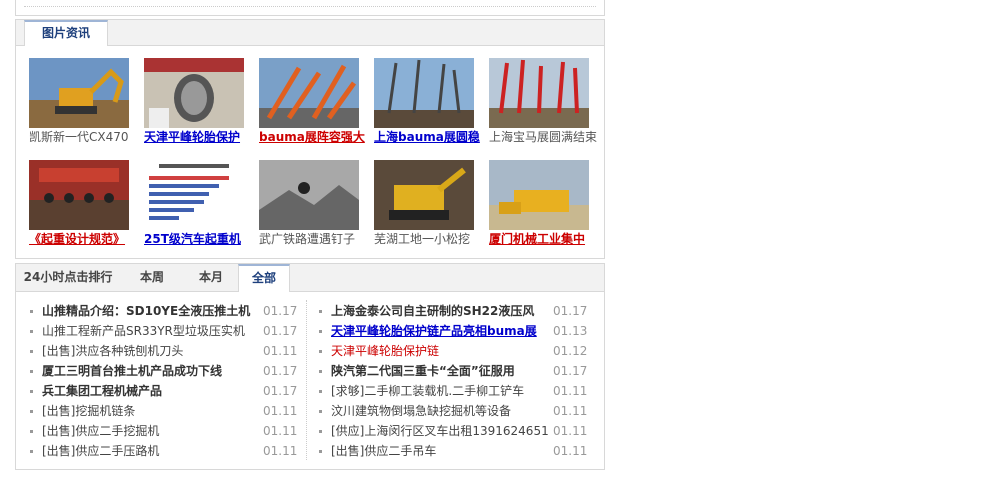  Describe the element at coordinates (440, 451) in the screenshot. I see `list-item-title: [出售]供应二手吊车` at that location.